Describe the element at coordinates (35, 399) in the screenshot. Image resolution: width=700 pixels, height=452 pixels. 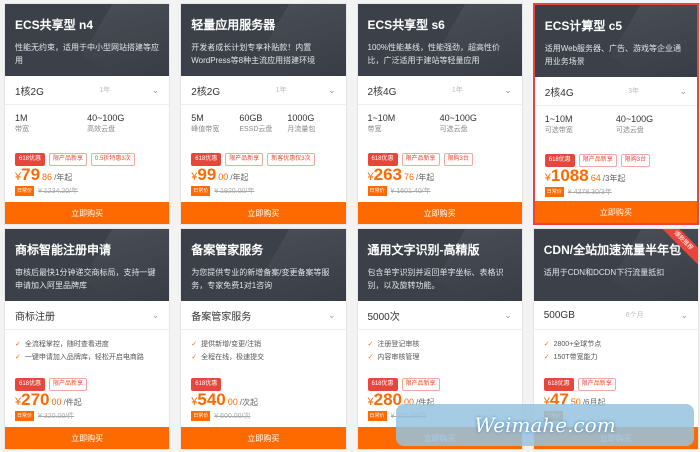
I see `price-integer: 270` at that location.